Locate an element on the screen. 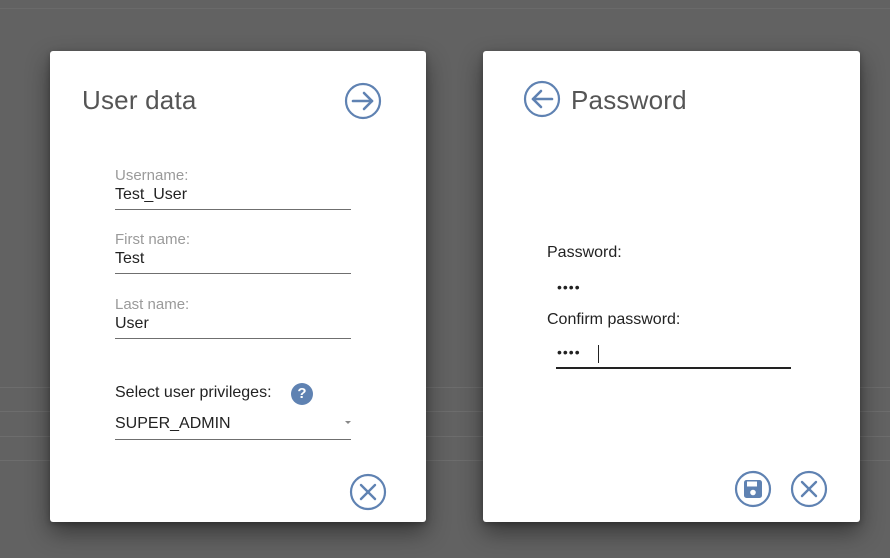 The height and width of the screenshot is (558, 890). first-name-label: First name: is located at coordinates (153, 239).